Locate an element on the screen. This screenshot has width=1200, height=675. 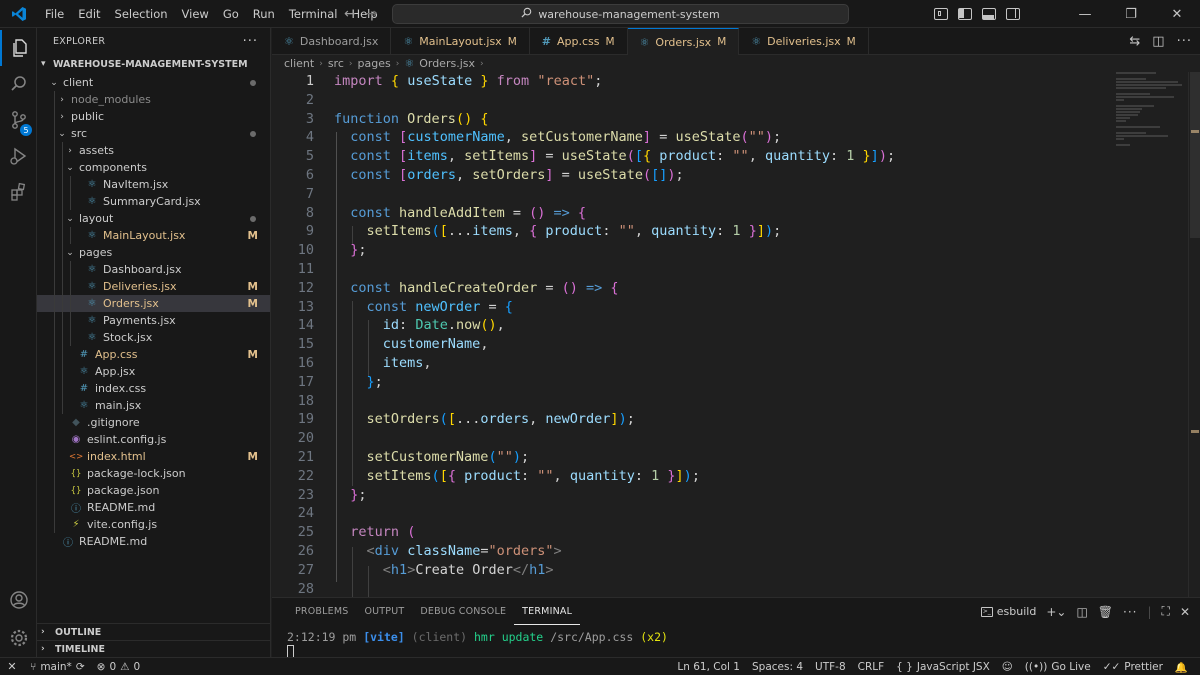
compare-changes-icon: ⇆ is located at coordinates (1134, 41).